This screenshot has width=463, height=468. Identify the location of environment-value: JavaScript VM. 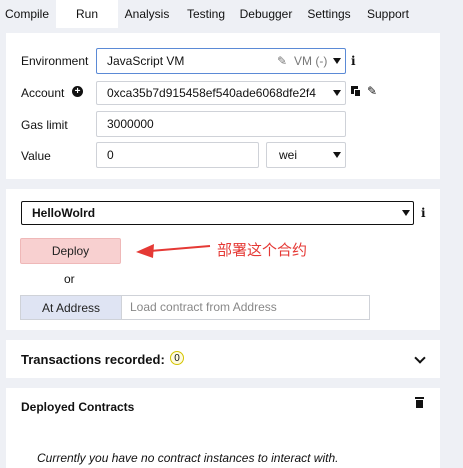
(146, 61).